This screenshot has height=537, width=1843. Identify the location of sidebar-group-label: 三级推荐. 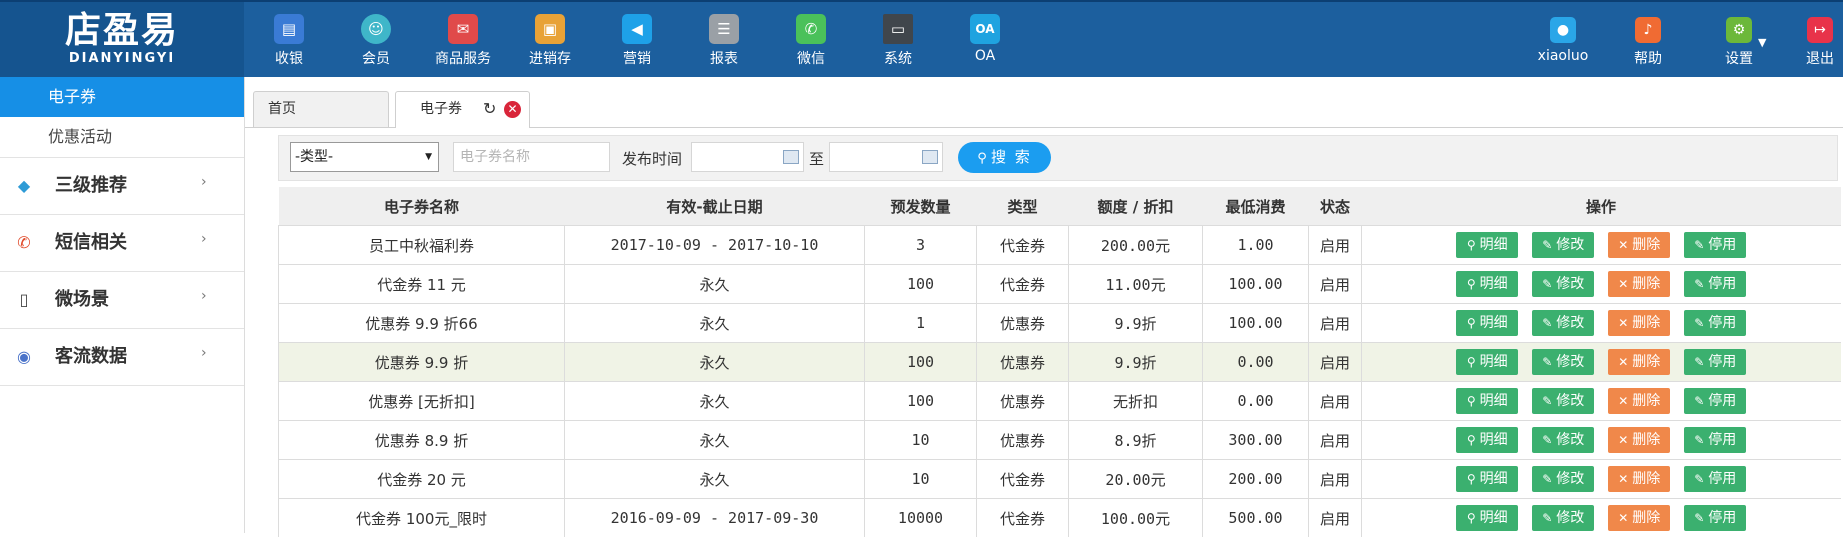
(91, 186).